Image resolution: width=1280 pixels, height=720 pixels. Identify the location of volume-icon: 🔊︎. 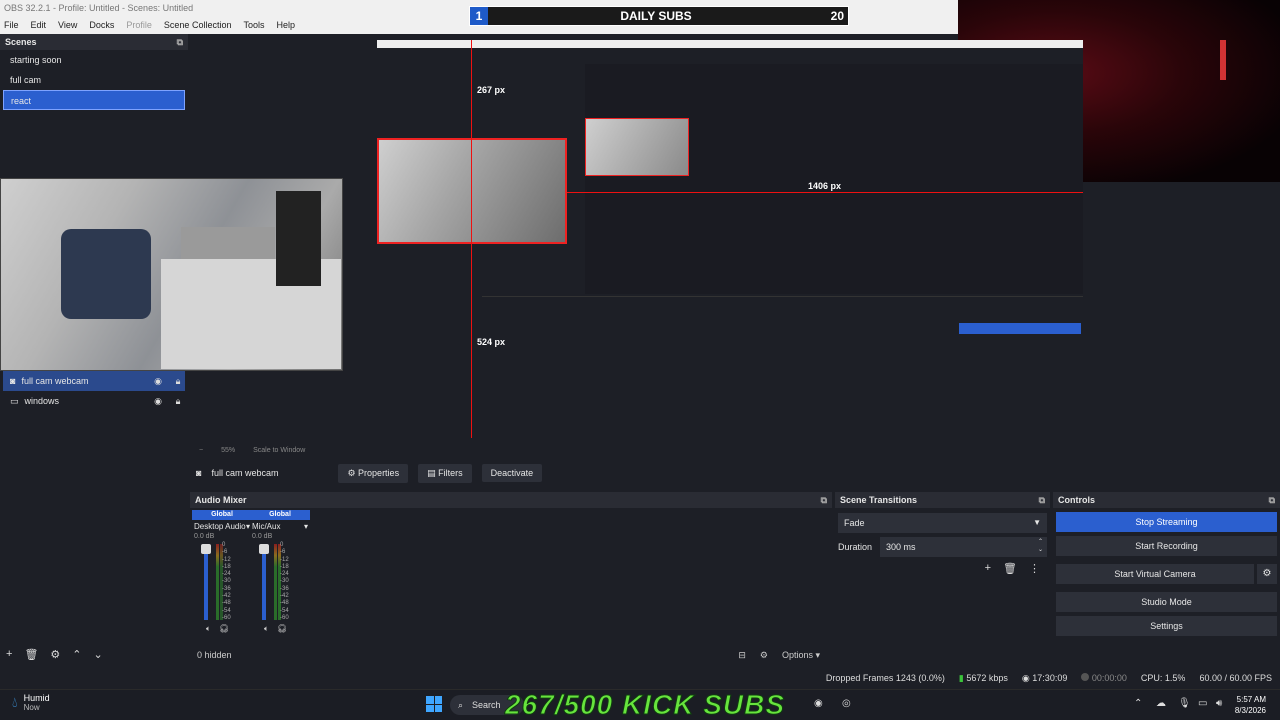
(1219, 703).